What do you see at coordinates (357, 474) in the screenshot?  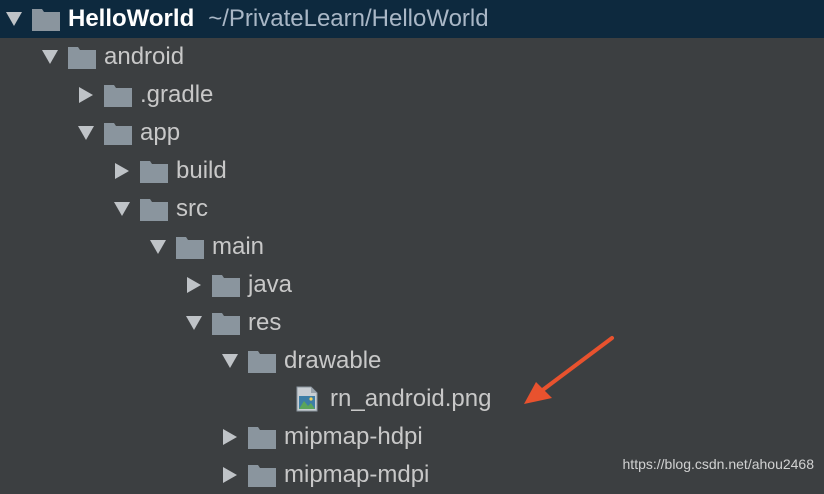 I see `tree-row-label: mipmap-mdpi` at bounding box center [357, 474].